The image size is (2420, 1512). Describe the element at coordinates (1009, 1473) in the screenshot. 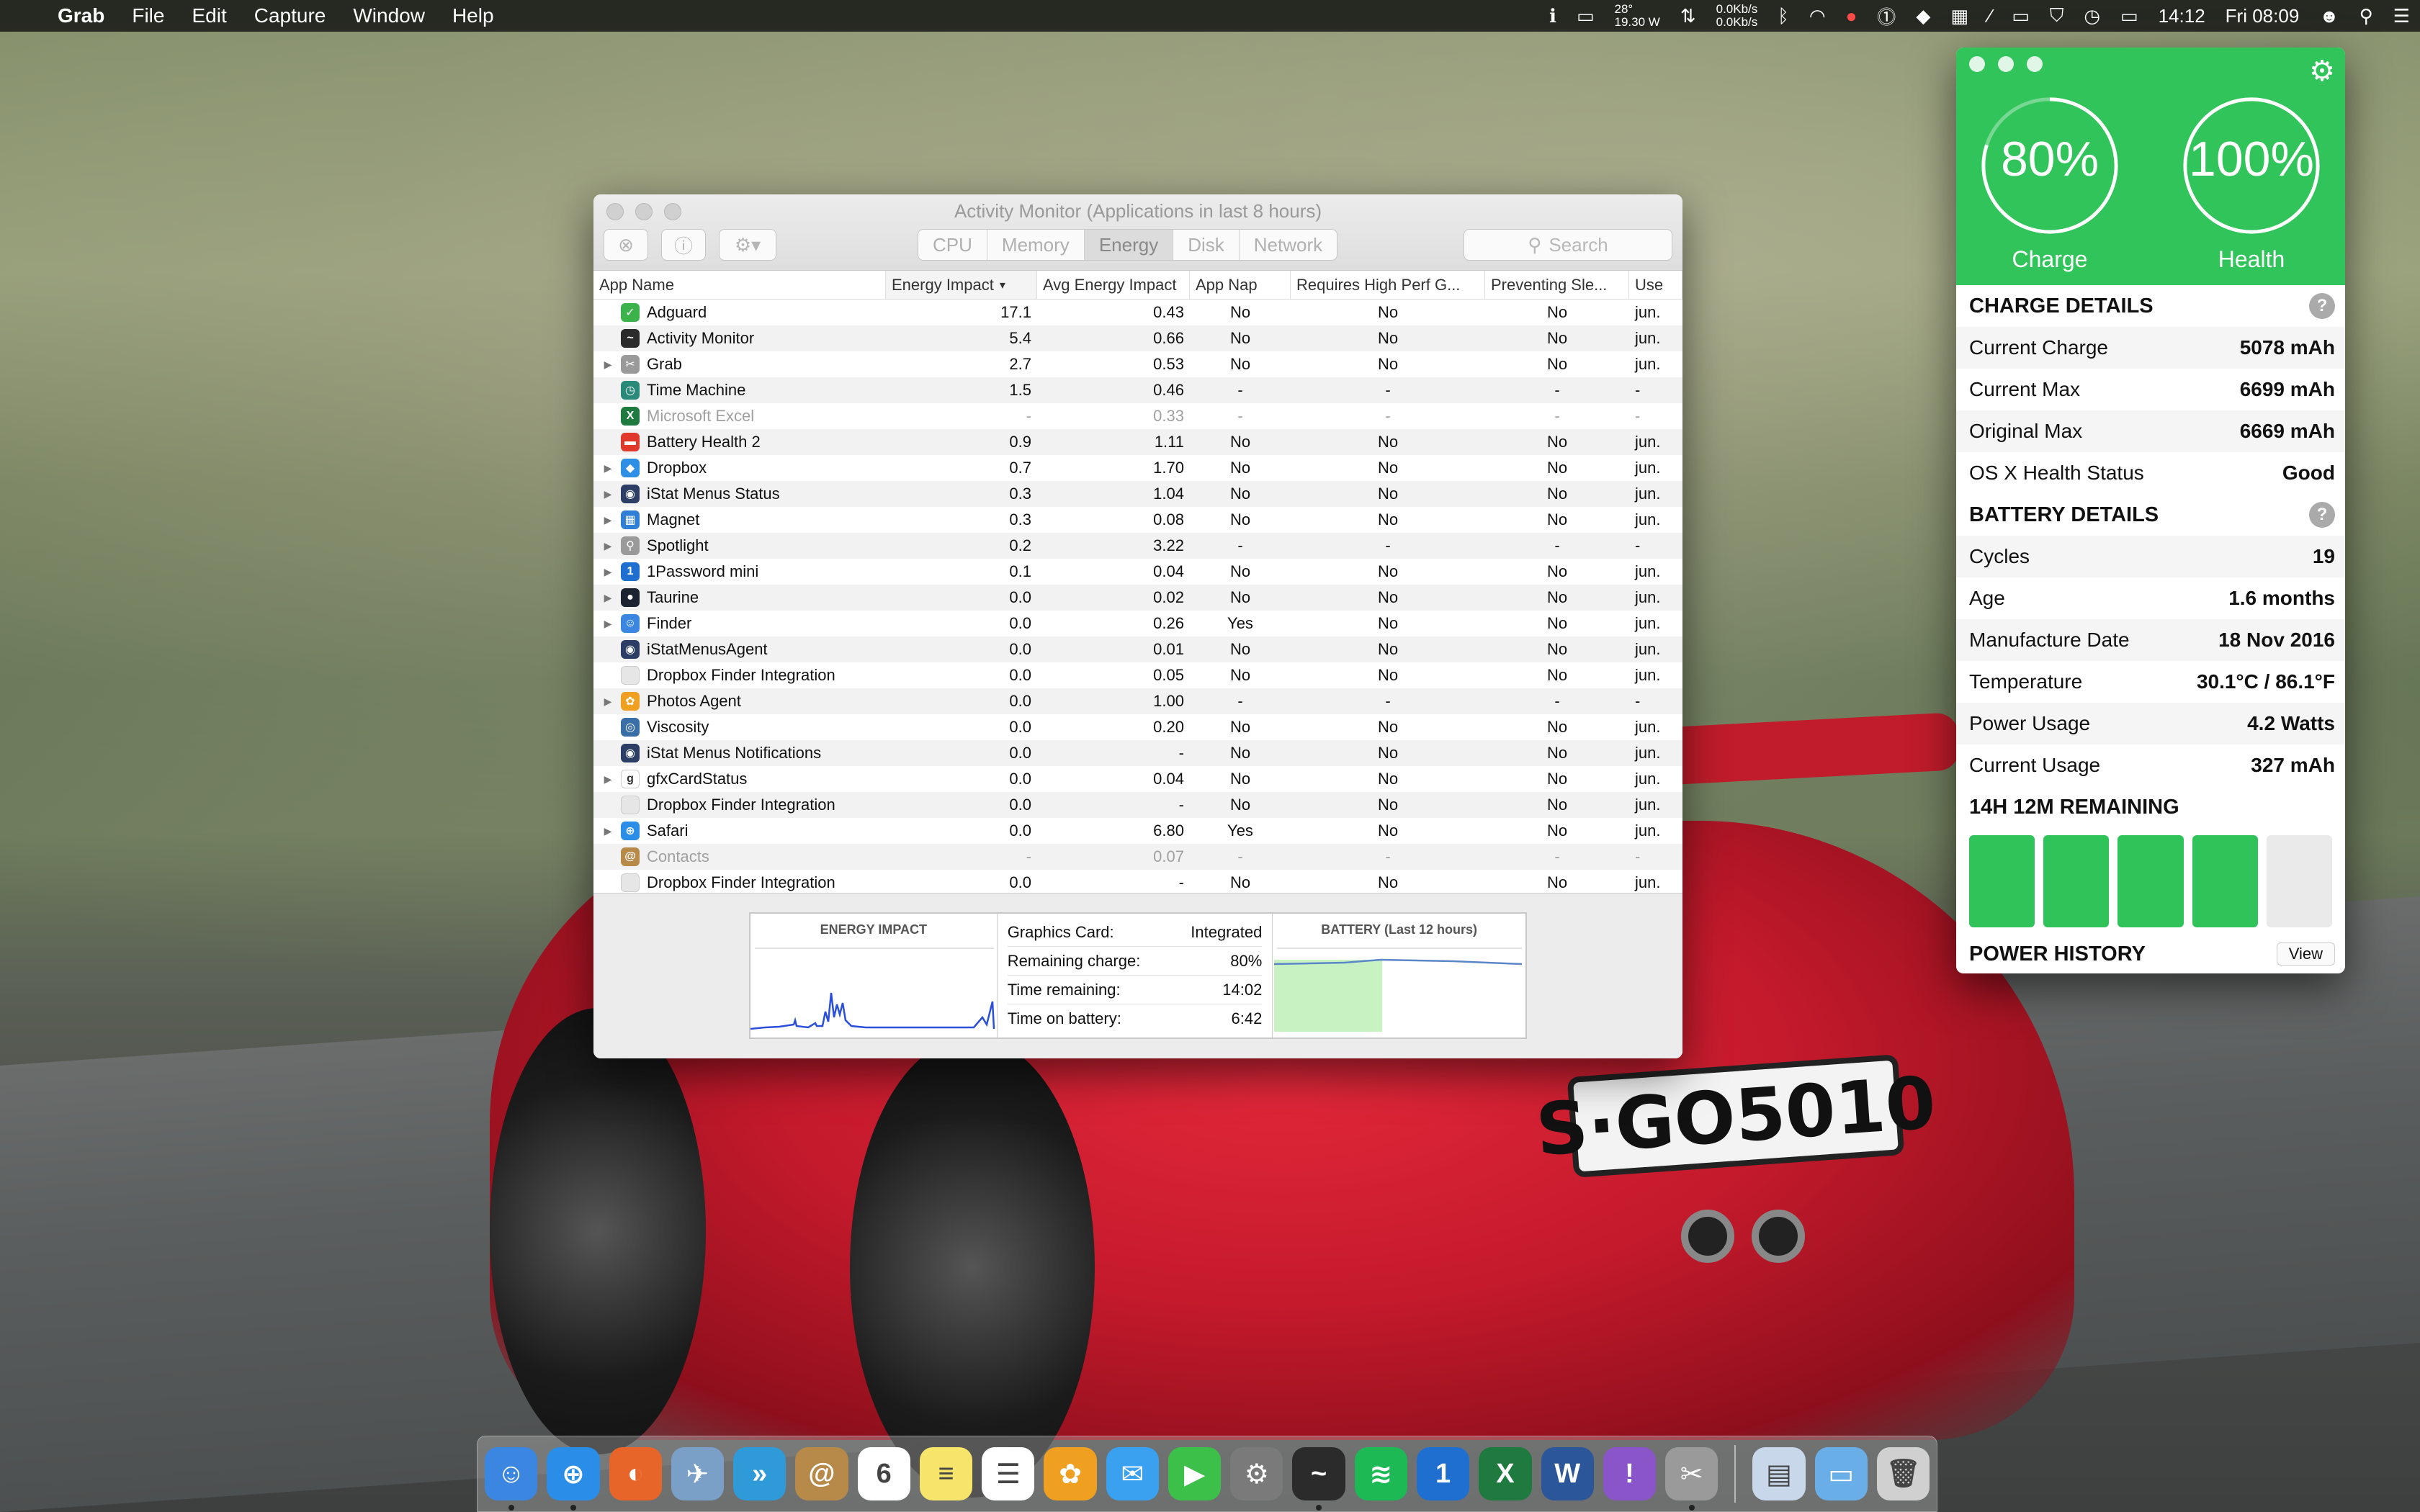

I see `dock-reminders-icon: ☰` at that location.